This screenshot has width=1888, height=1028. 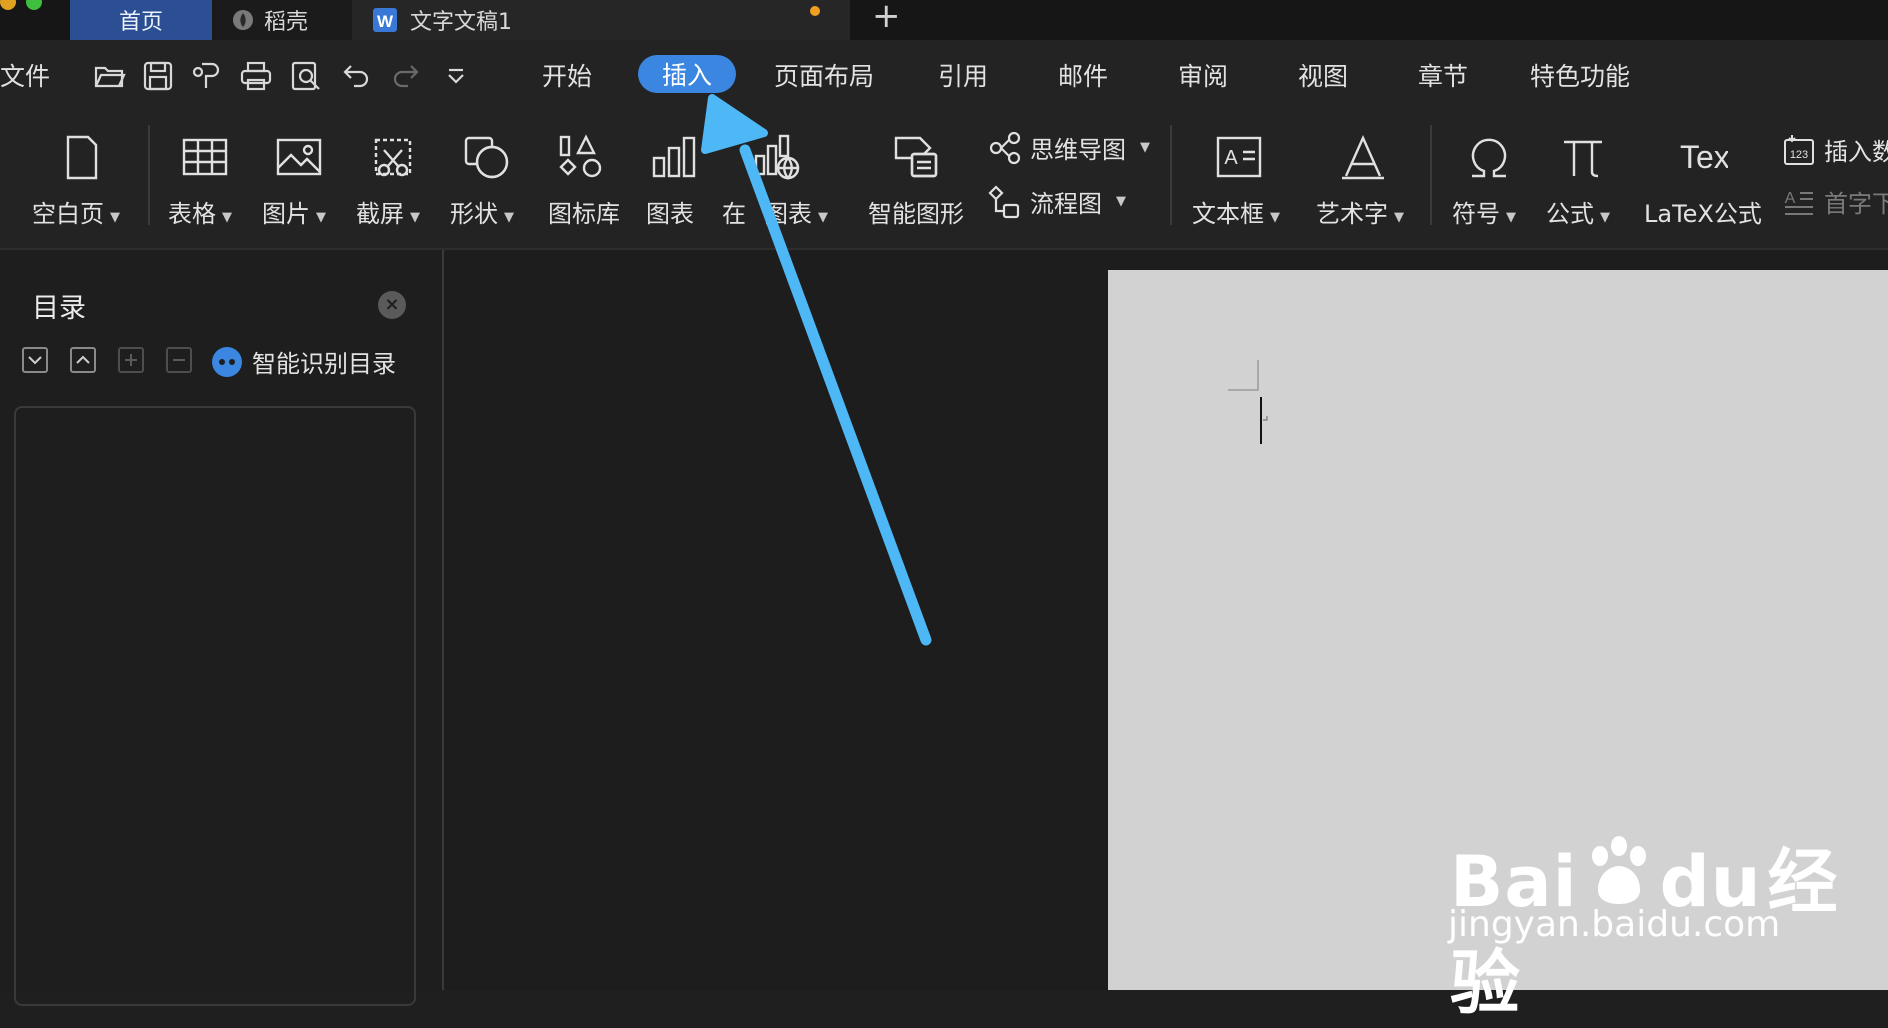 I want to click on watermark-url: jingyan.baidu.com, so click(x=1614, y=924).